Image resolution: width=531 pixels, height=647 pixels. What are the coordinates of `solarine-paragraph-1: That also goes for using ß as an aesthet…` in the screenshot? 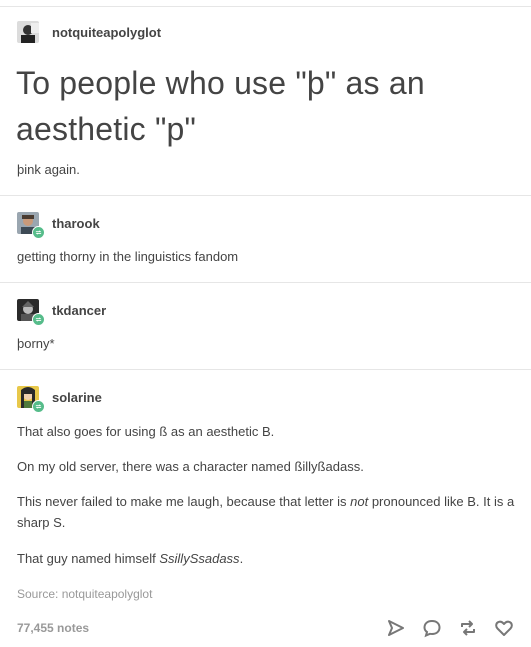 It's located at (146, 431).